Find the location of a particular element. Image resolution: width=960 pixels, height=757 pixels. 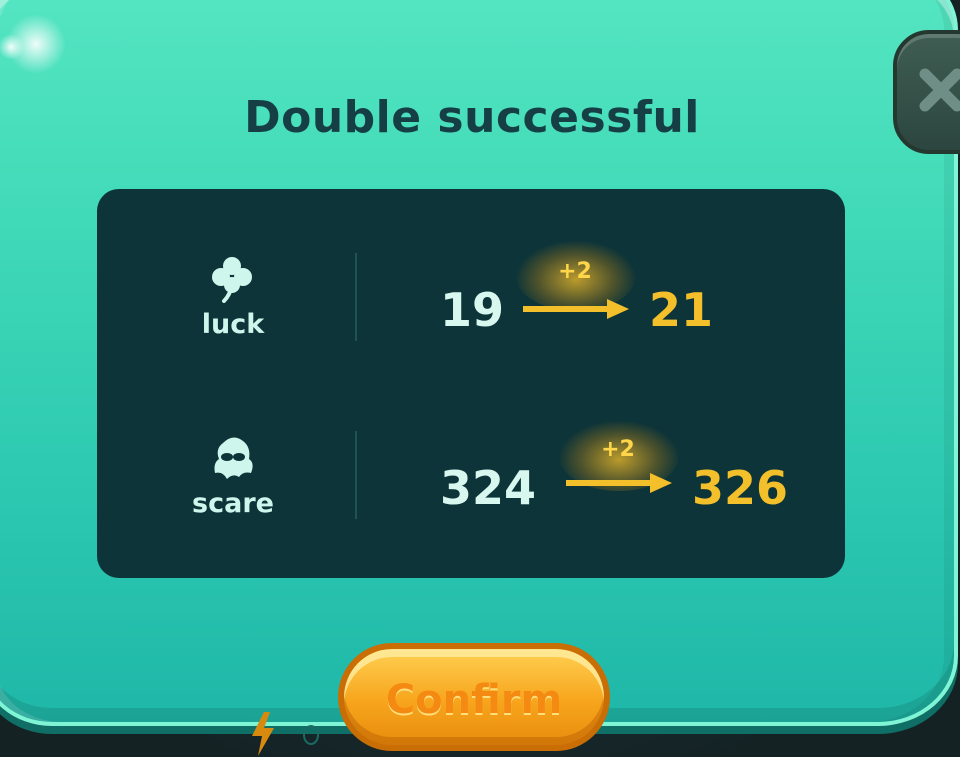

confirm-button: Confirm is located at coordinates (474, 697).